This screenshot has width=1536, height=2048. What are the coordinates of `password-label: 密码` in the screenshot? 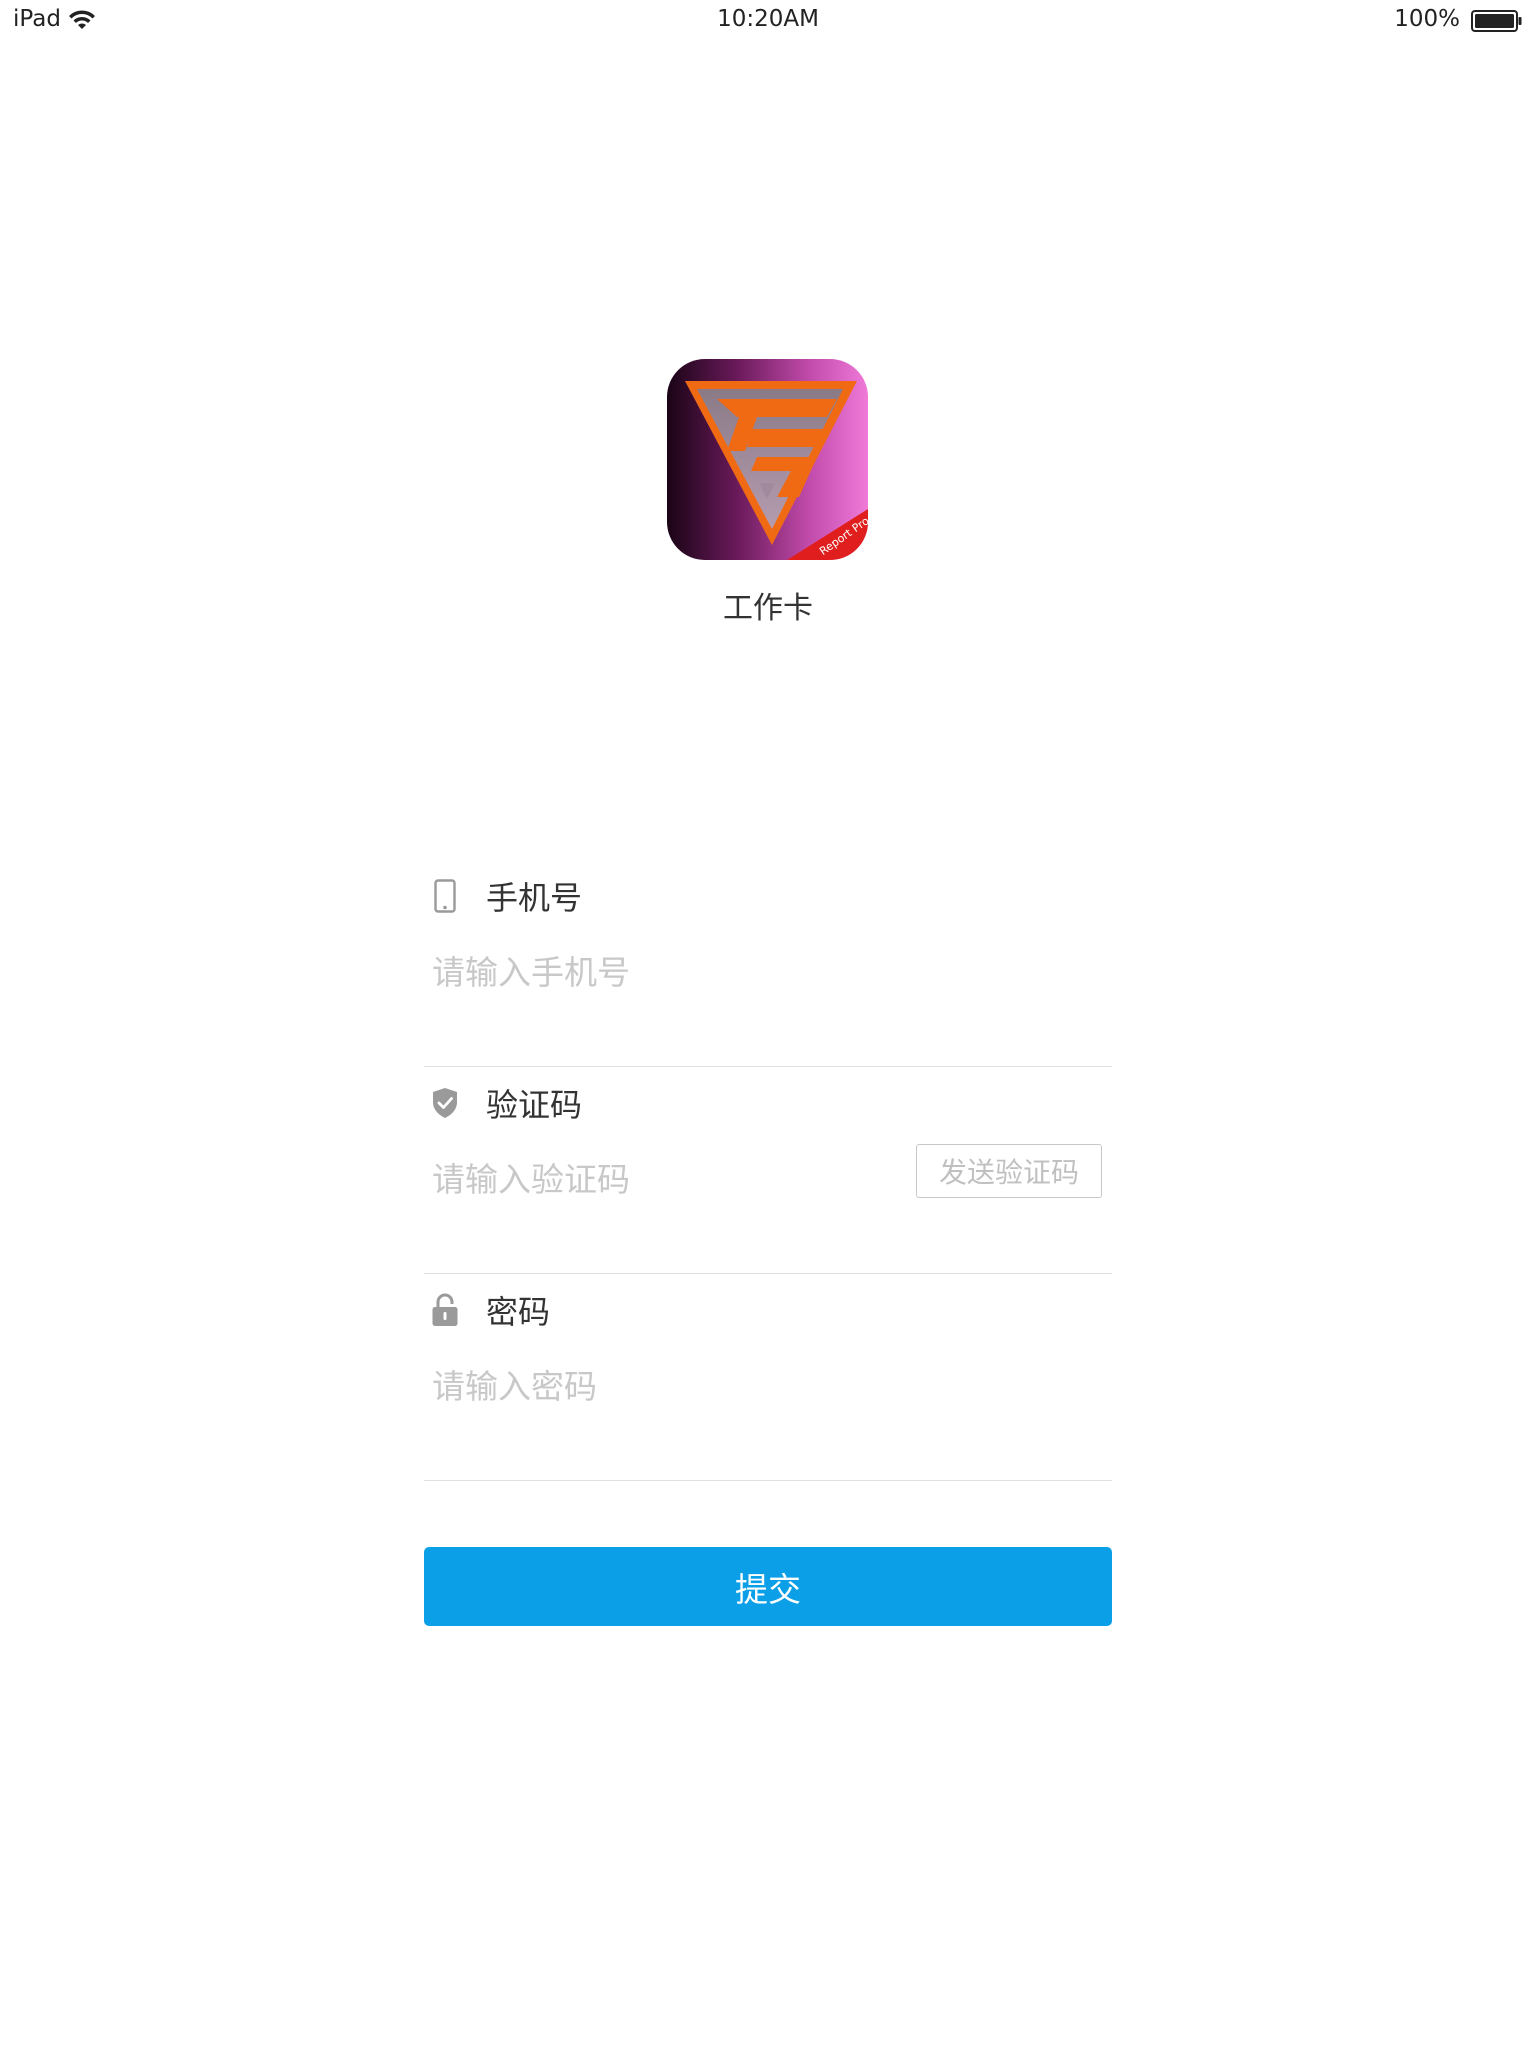 It's located at (518, 1312).